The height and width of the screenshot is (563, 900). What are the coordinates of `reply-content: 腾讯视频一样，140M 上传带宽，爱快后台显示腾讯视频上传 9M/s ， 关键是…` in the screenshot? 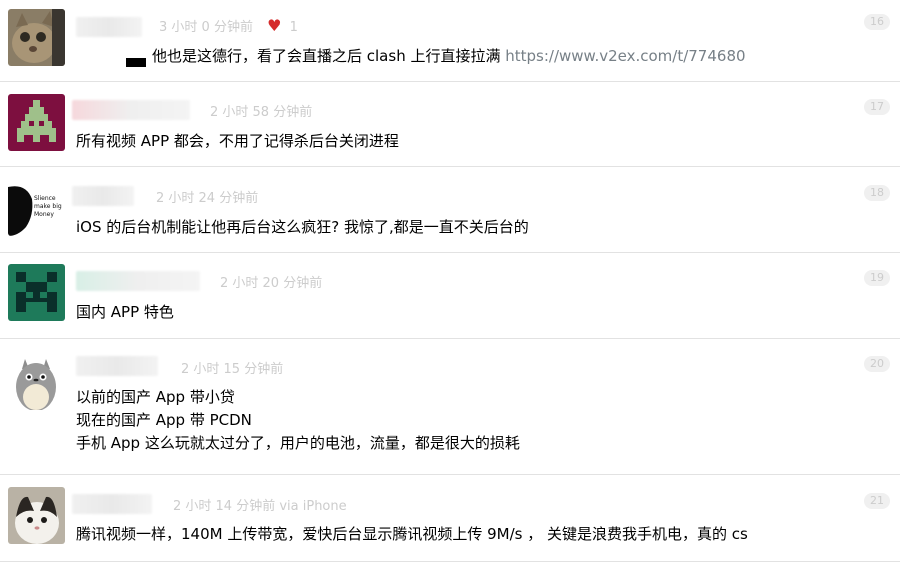 It's located at (412, 534).